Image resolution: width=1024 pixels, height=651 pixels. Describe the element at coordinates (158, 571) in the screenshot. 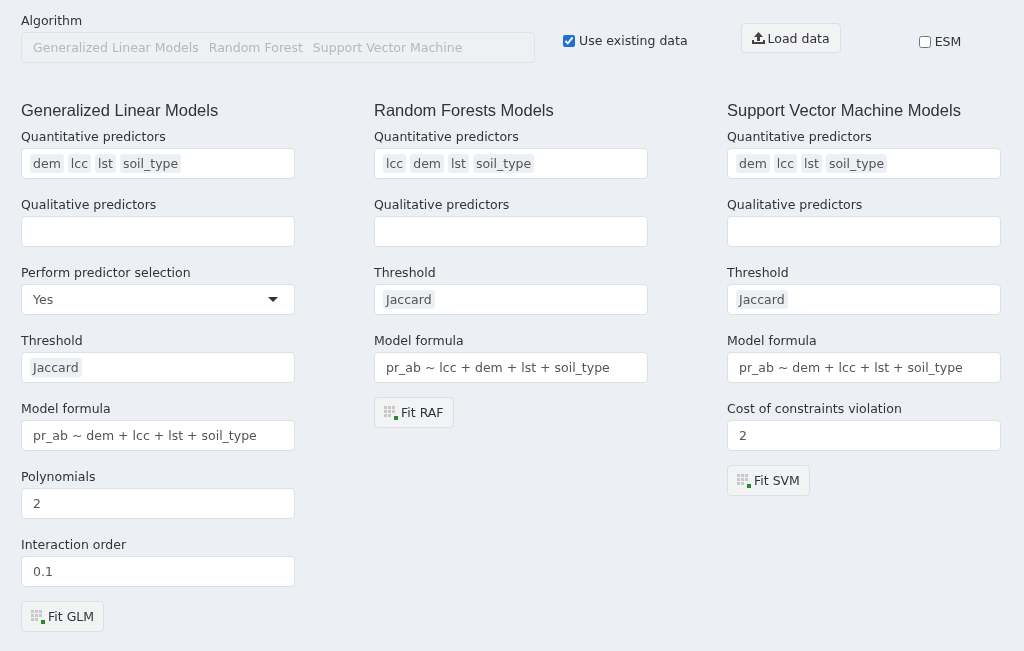

I see `input-field: 0.1` at that location.